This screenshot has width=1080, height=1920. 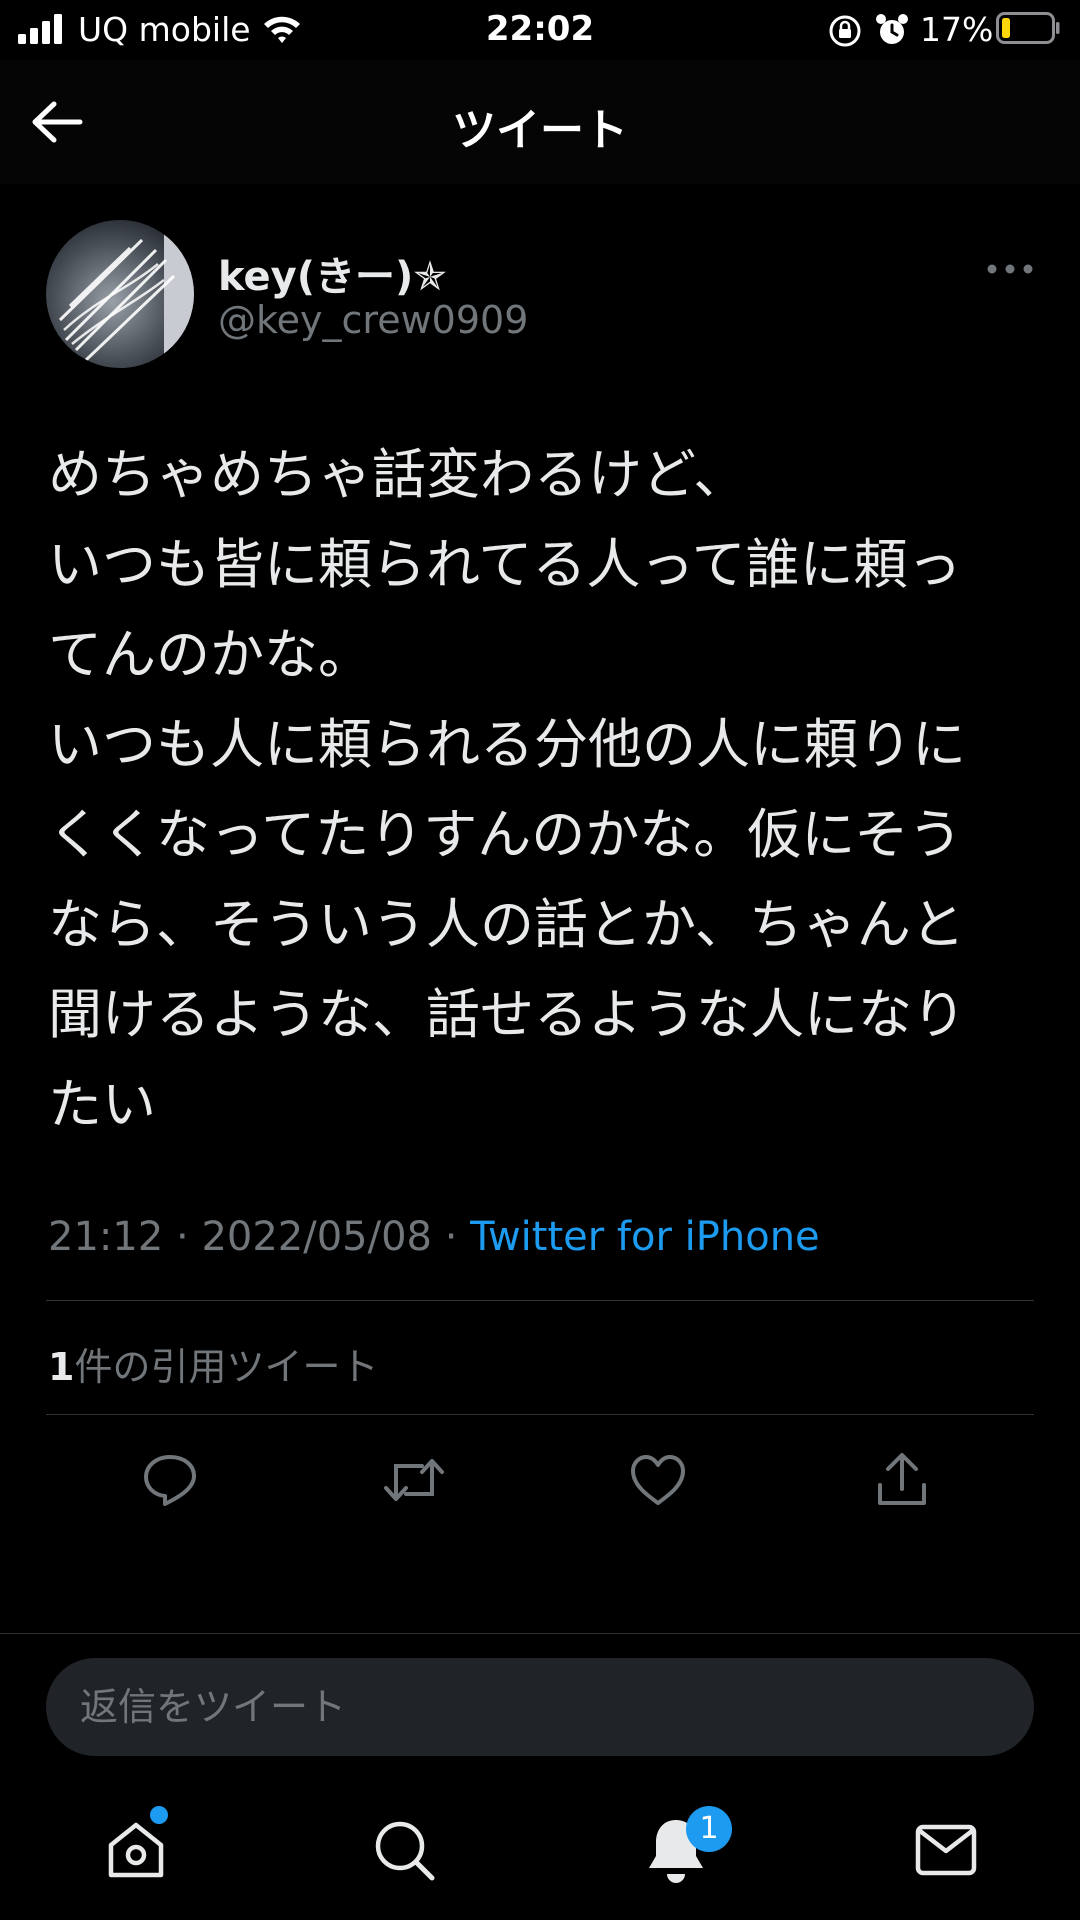 I want to click on battery-percent: 17%, so click(x=957, y=29).